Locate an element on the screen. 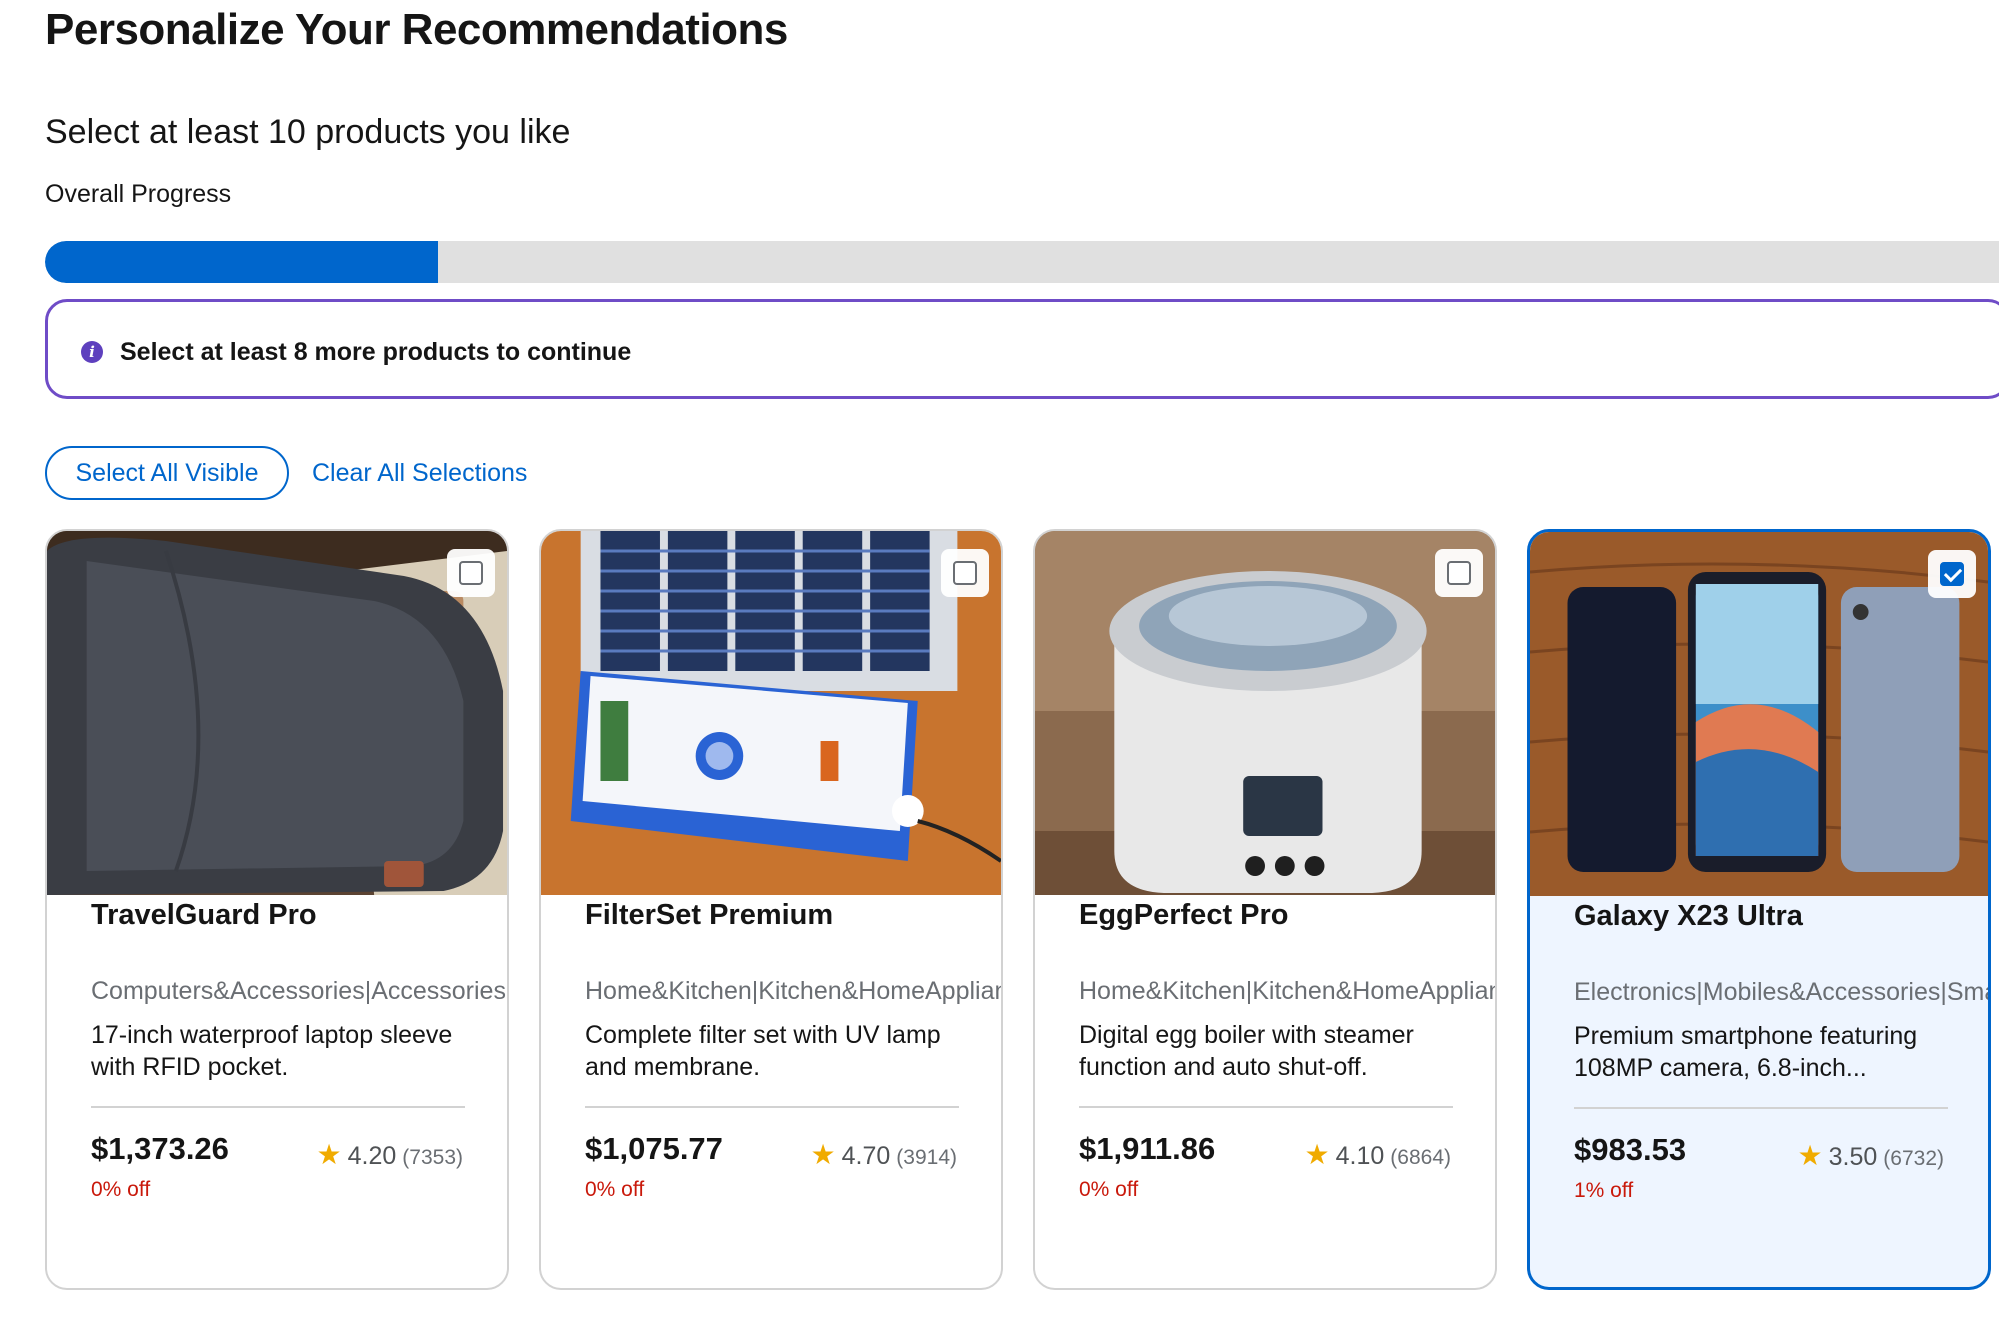  review-count: (6732) is located at coordinates (1913, 1158).